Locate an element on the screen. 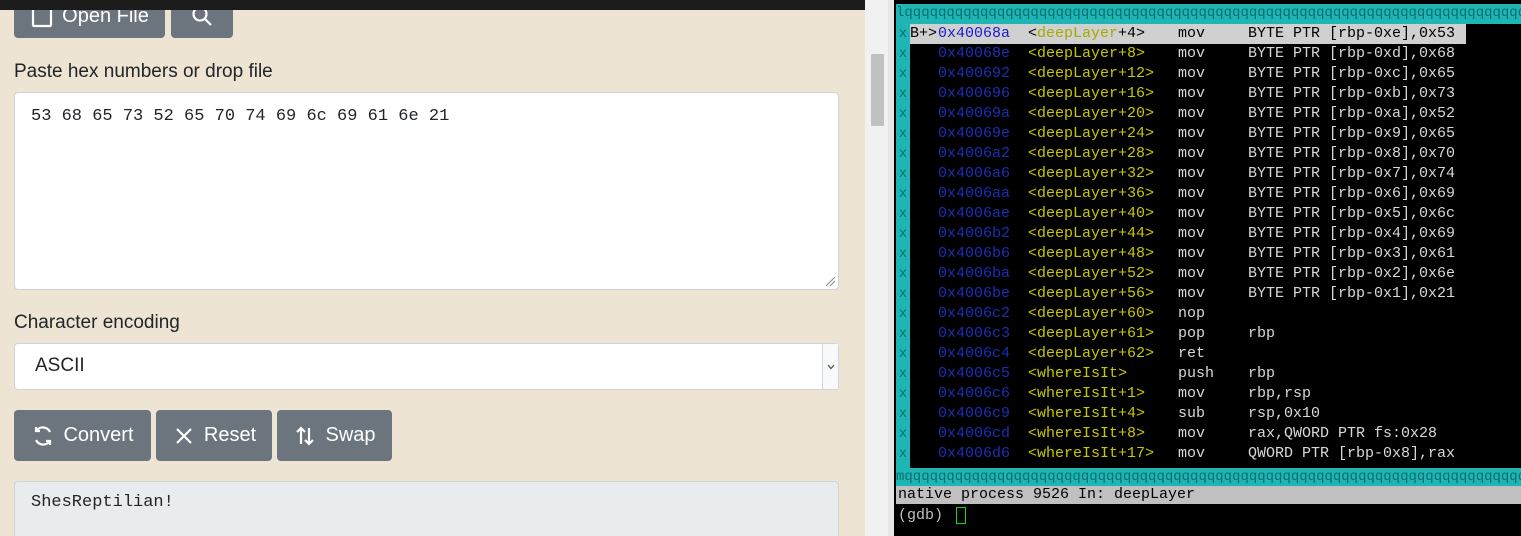 This screenshot has width=1521, height=536. asm-address: 0x4006be is located at coordinates (974, 293).